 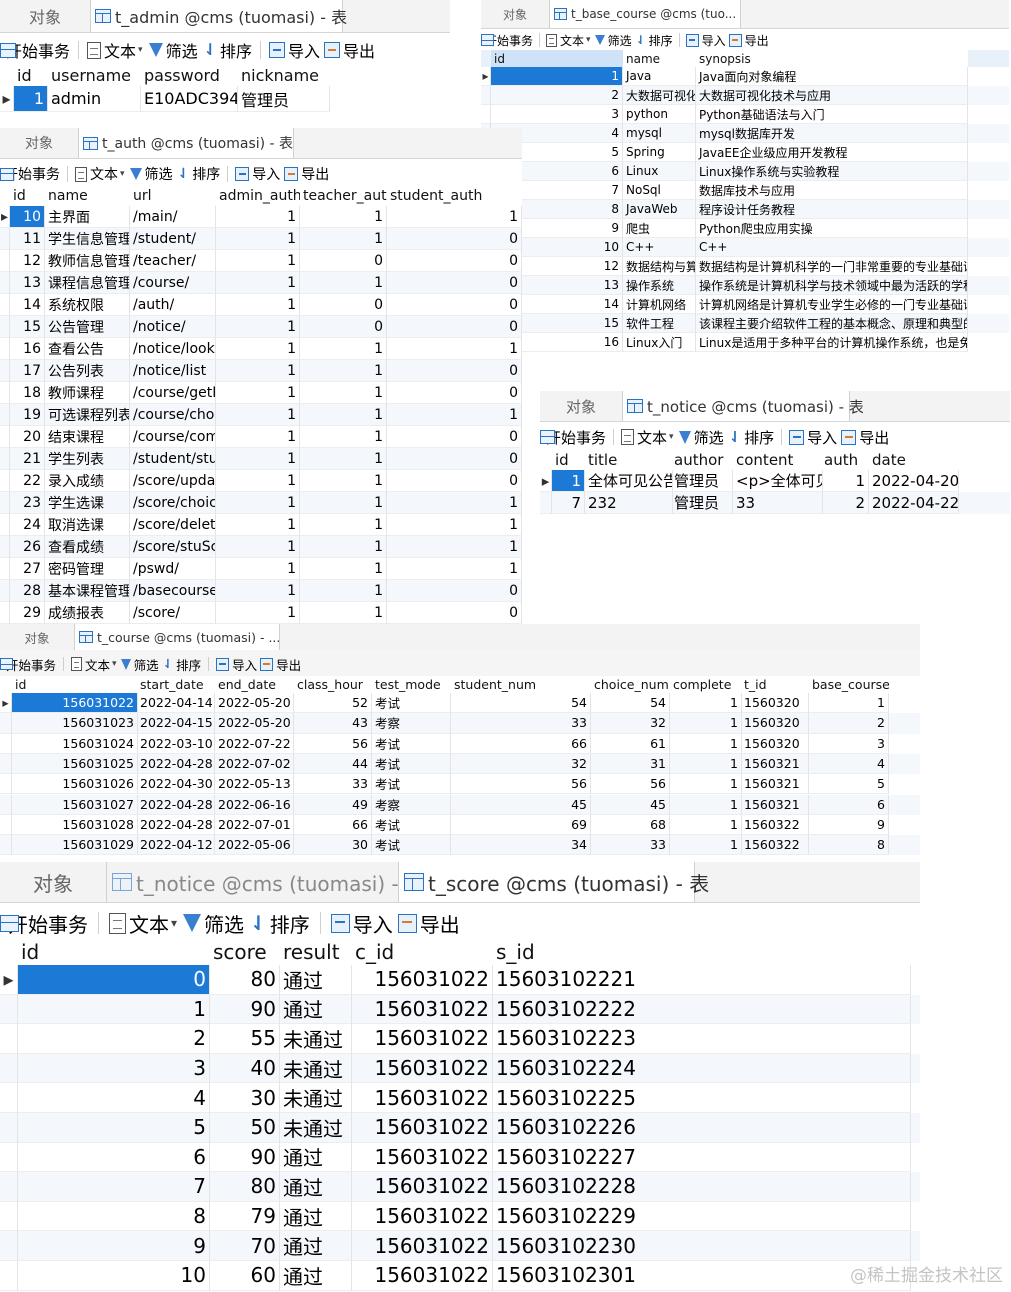 What do you see at coordinates (849, 764) in the screenshot?
I see `table-cell: 4` at bounding box center [849, 764].